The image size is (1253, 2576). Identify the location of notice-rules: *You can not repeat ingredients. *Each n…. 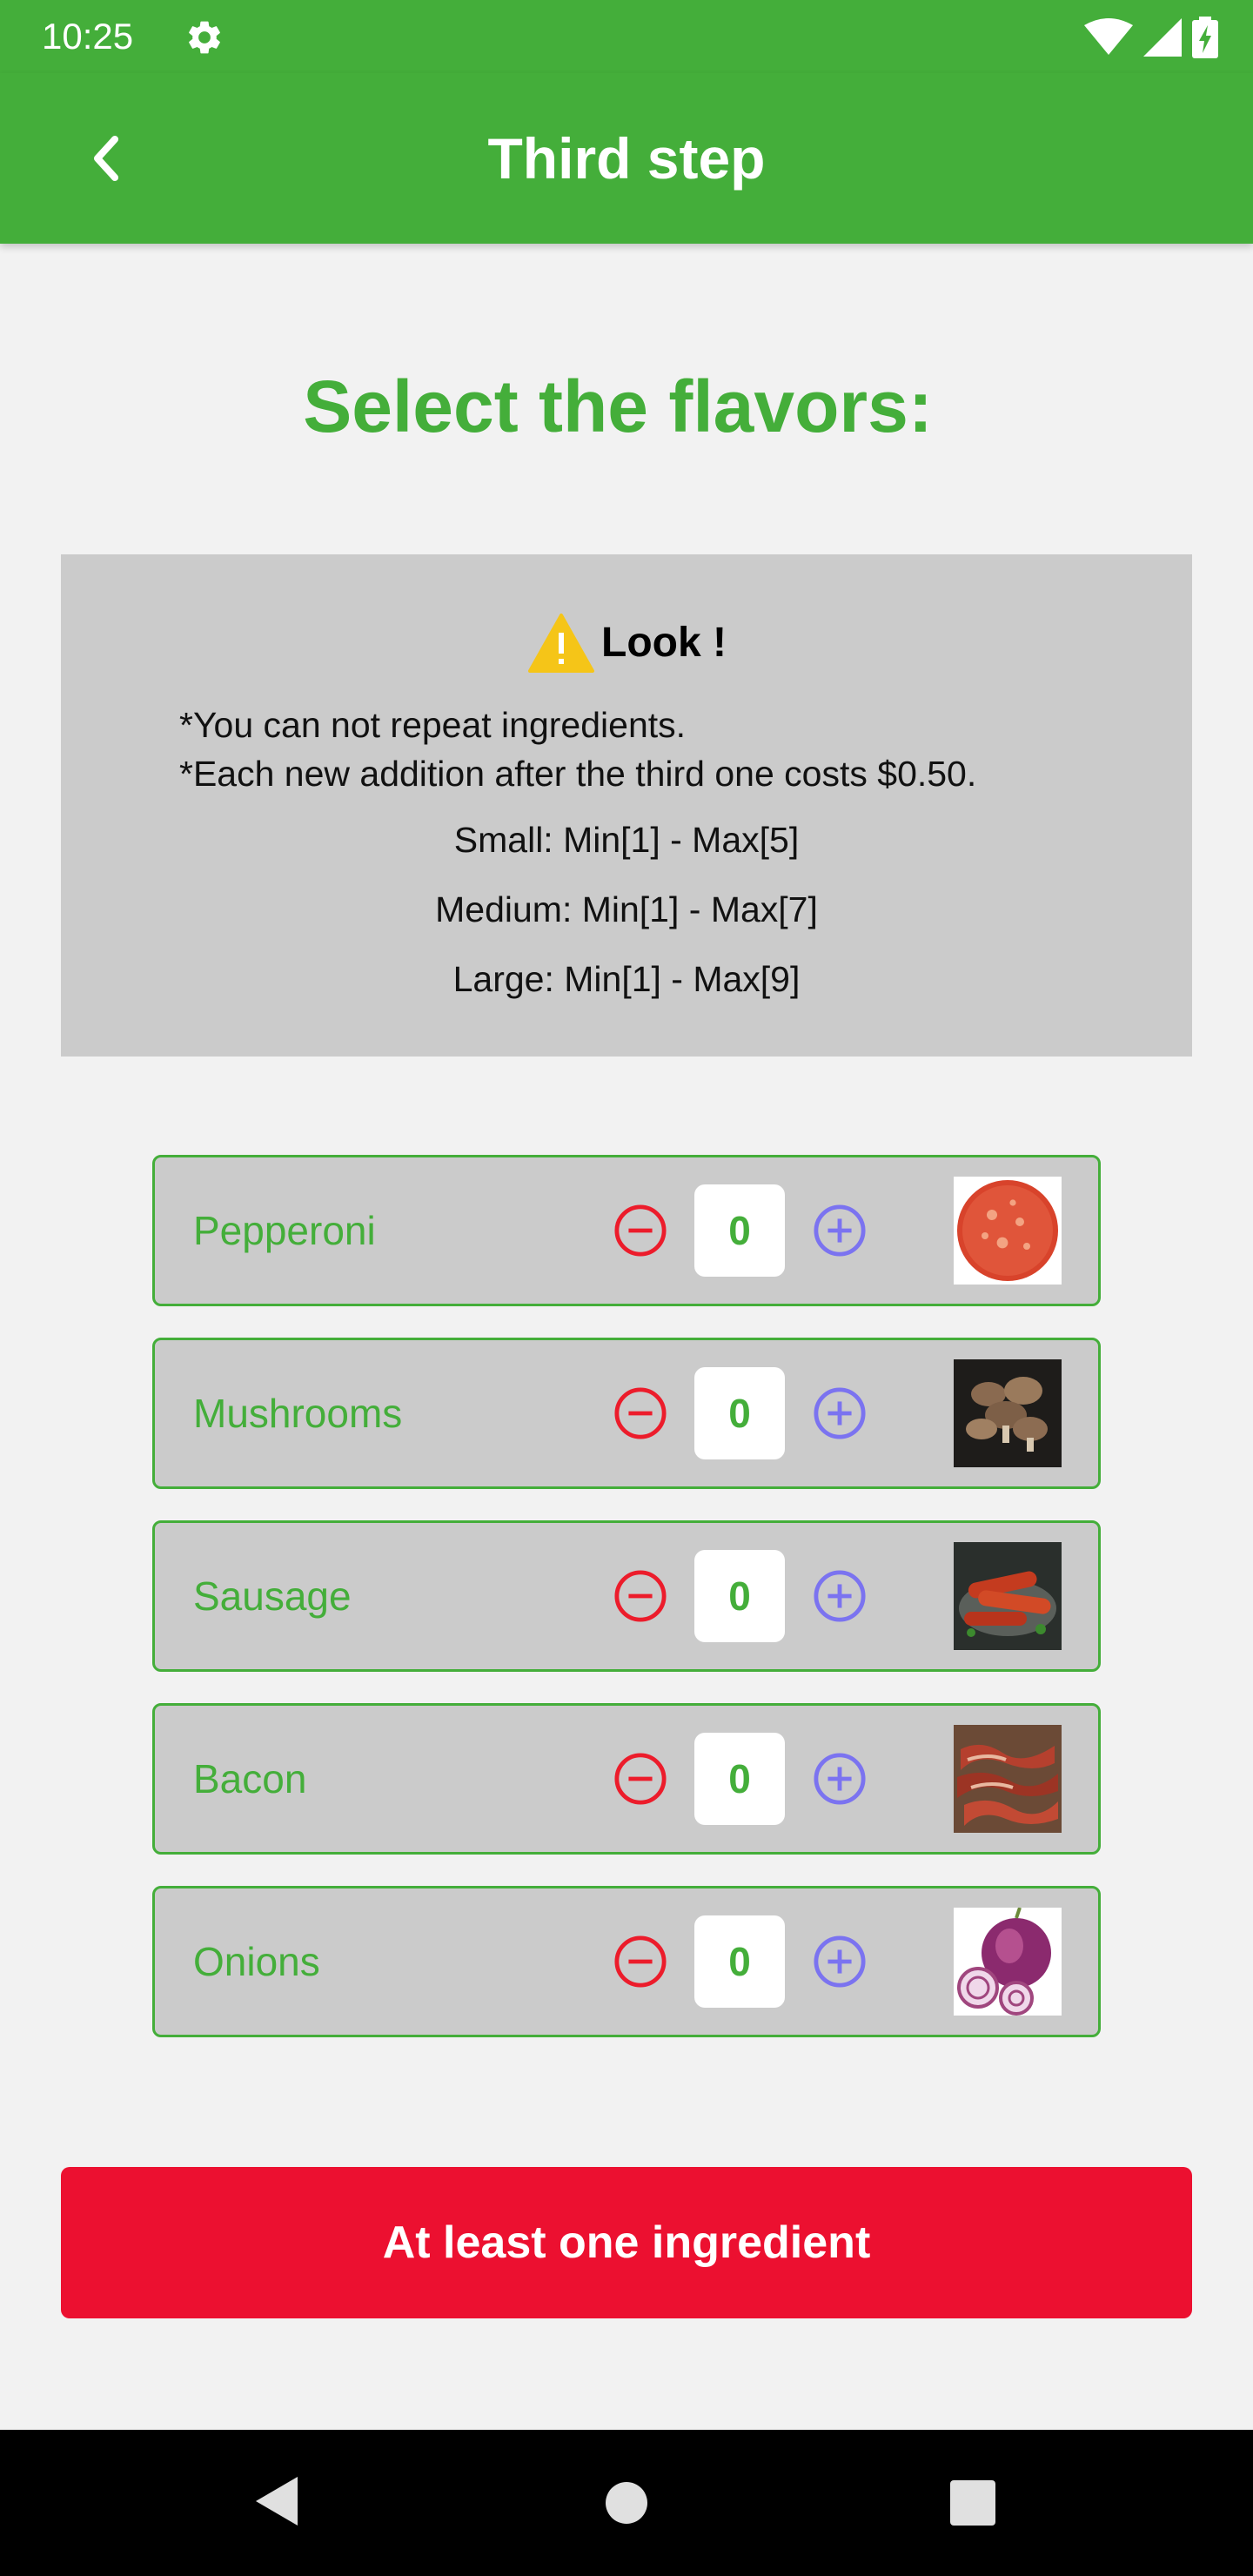
(577, 750).